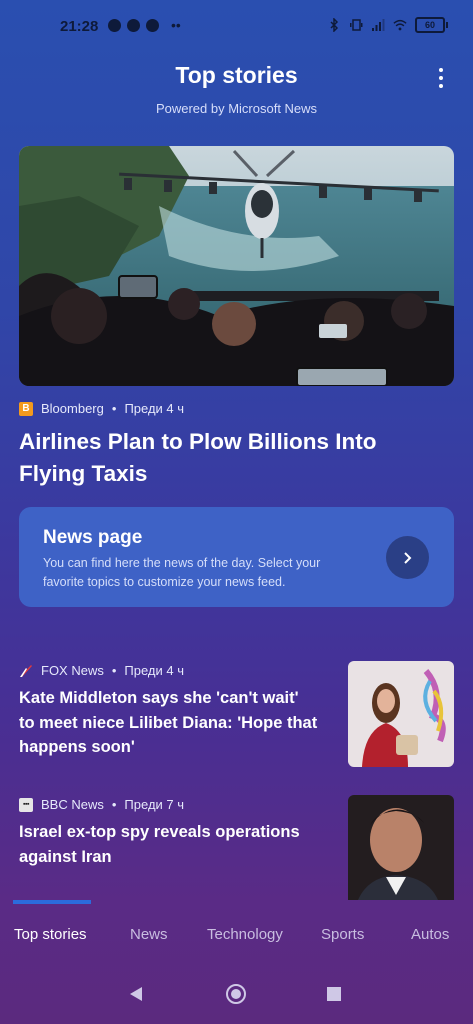 The image size is (473, 1024). I want to click on article-time: Преди 4 ч, so click(154, 670).